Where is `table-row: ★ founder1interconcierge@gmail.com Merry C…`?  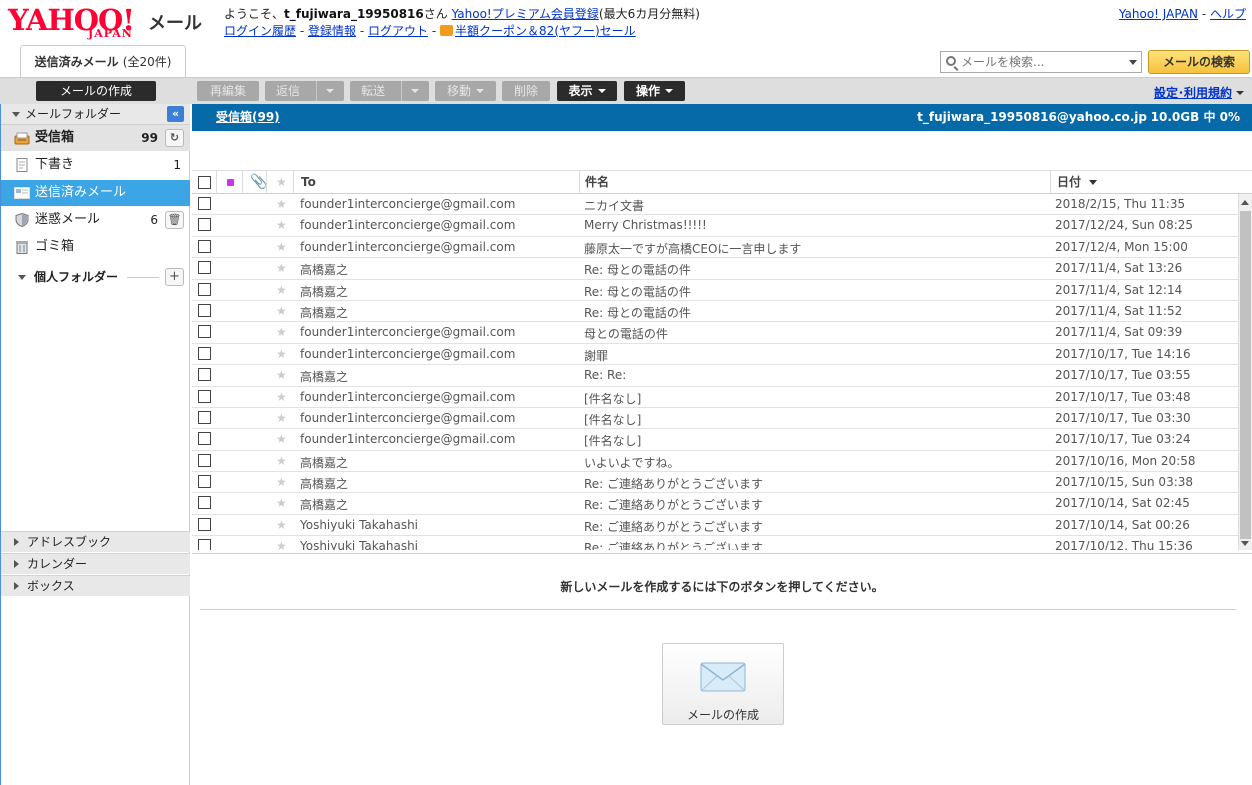 table-row: ★ founder1interconcierge@gmail.com Merry C… is located at coordinates (715, 226).